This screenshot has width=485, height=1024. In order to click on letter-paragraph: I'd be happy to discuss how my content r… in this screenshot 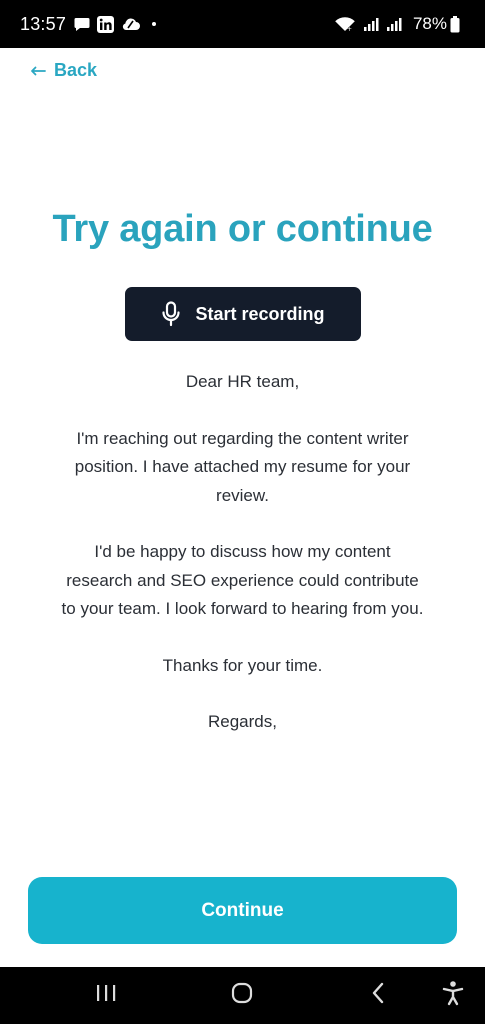, I will do `click(242, 580)`.